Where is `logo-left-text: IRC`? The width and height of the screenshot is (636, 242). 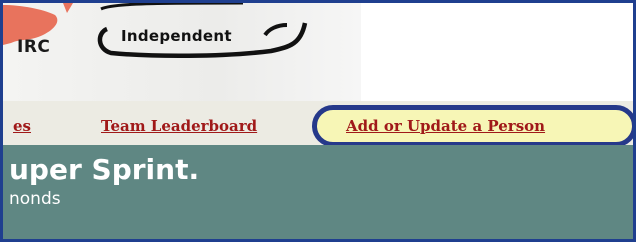 logo-left-text: IRC is located at coordinates (34, 47).